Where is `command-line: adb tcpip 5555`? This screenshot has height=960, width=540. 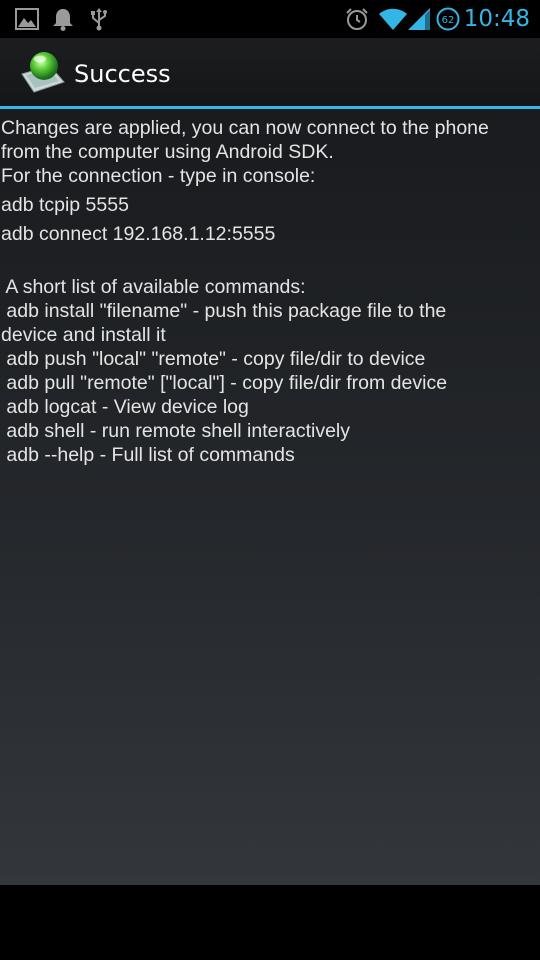 command-line: adb tcpip 5555 is located at coordinates (65, 205).